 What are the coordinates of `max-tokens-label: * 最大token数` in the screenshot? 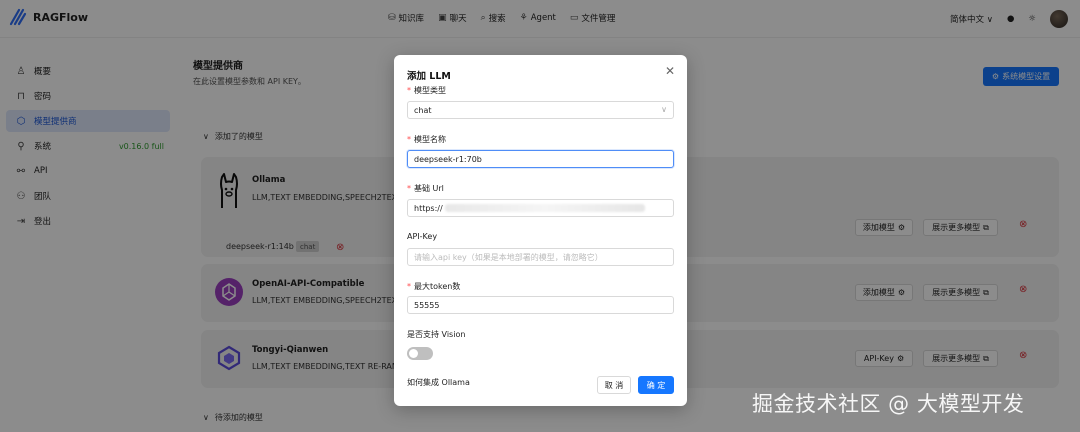 It's located at (433, 286).